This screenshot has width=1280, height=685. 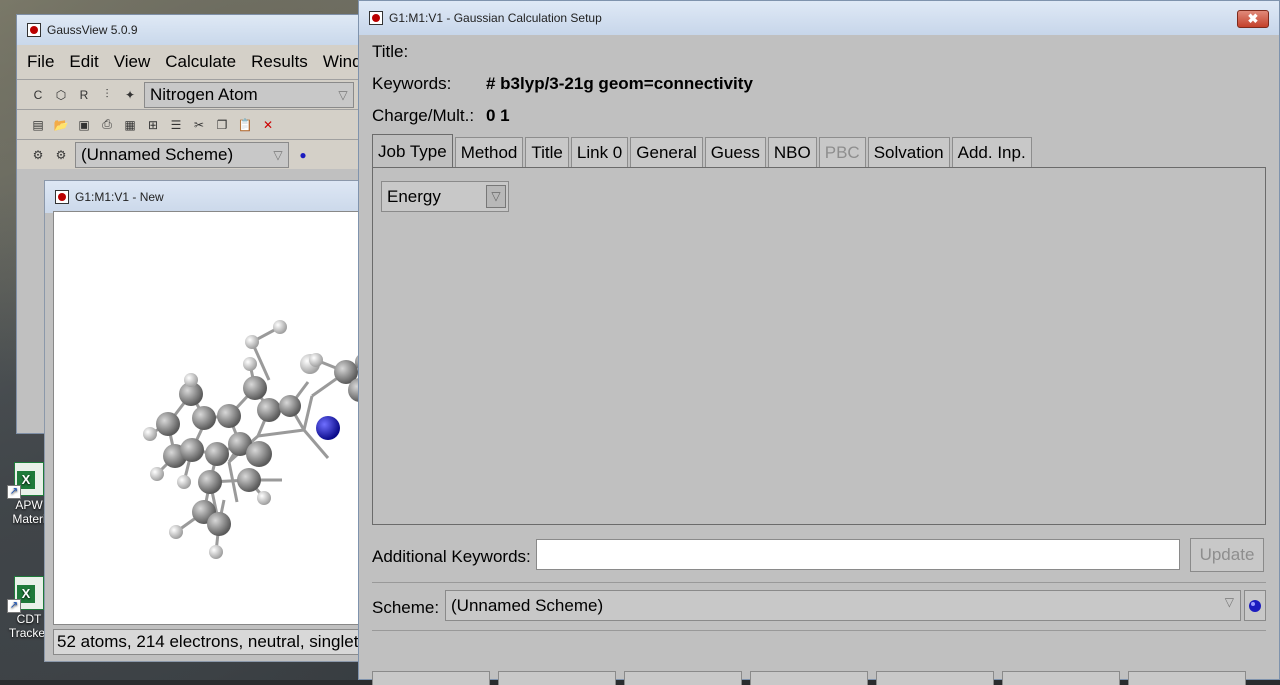 I want to click on scheme-edit-icon: ●, so click(x=303, y=155).